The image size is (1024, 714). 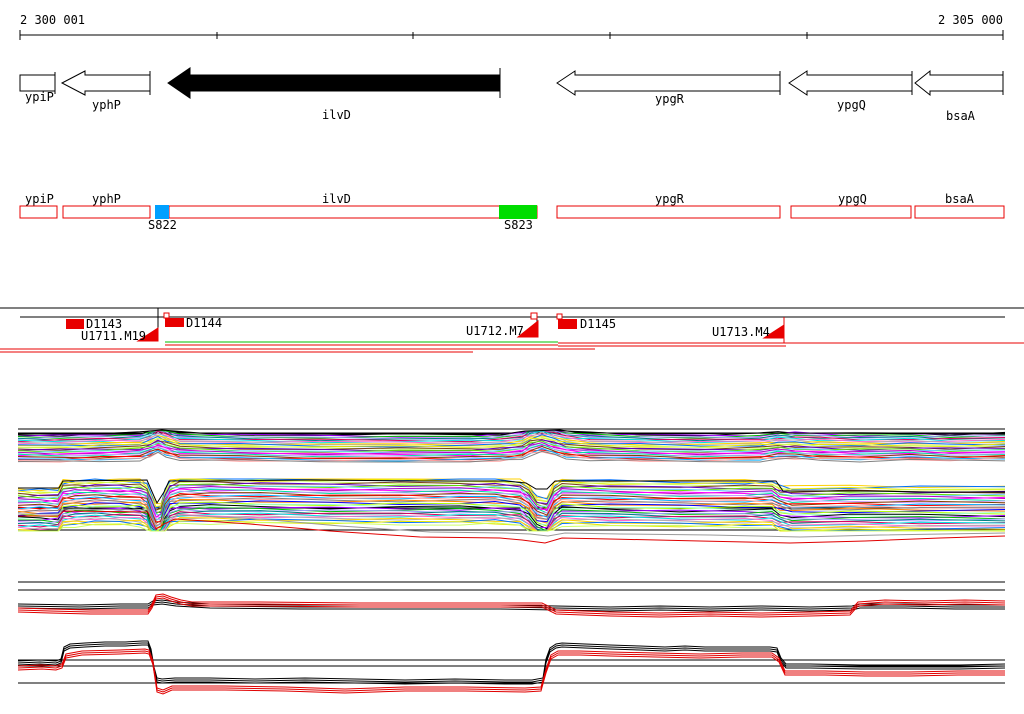 I want to click on gene-label-ypgQ: ypgQ, so click(x=851, y=105).